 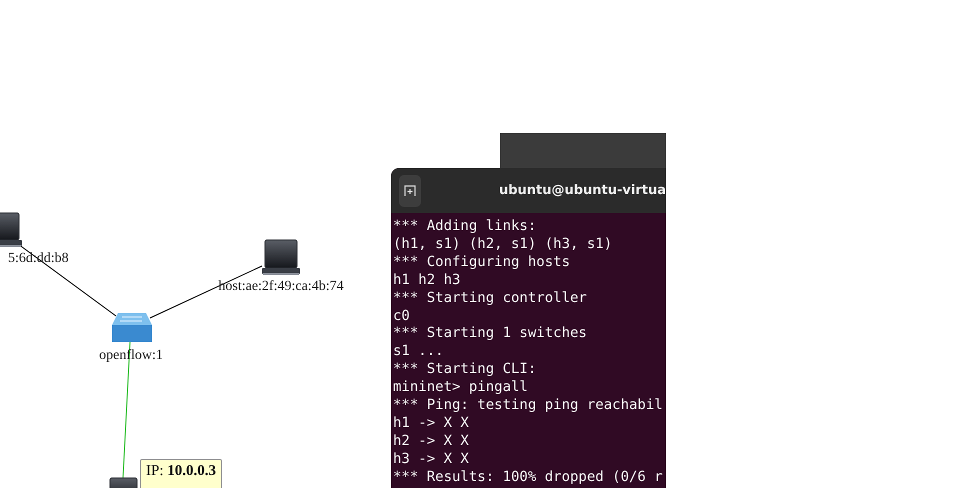 What do you see at coordinates (490, 299) in the screenshot?
I see `terminal-line: *** Starting controller` at bounding box center [490, 299].